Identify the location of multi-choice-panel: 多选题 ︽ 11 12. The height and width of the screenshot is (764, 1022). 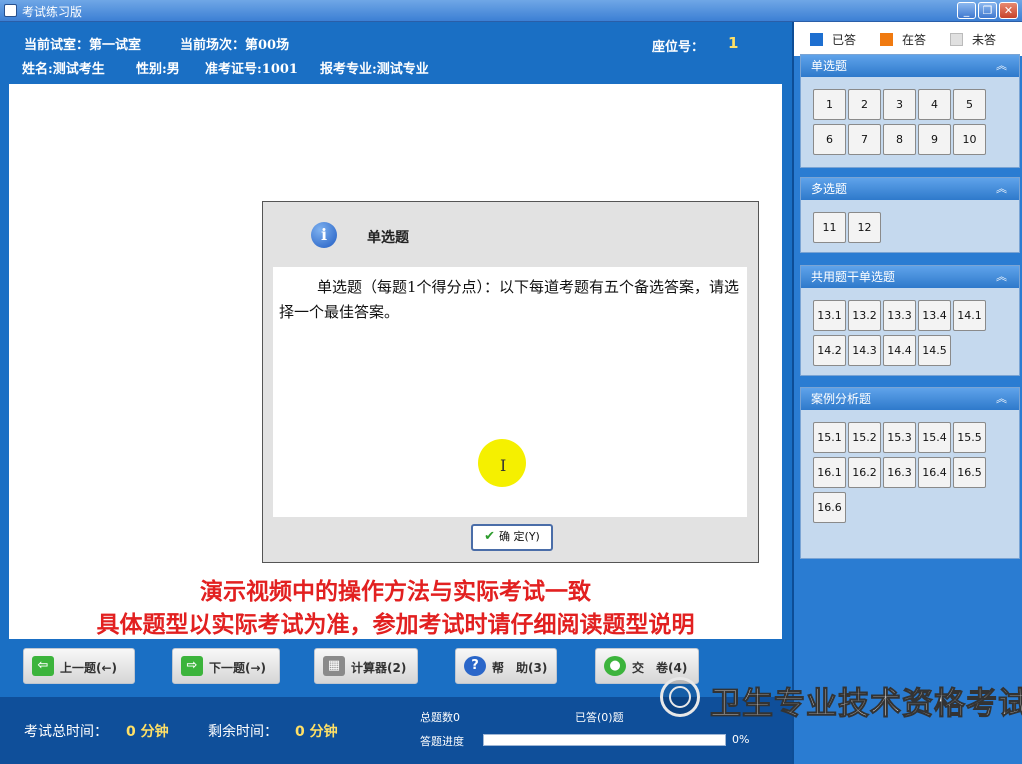
(910, 215).